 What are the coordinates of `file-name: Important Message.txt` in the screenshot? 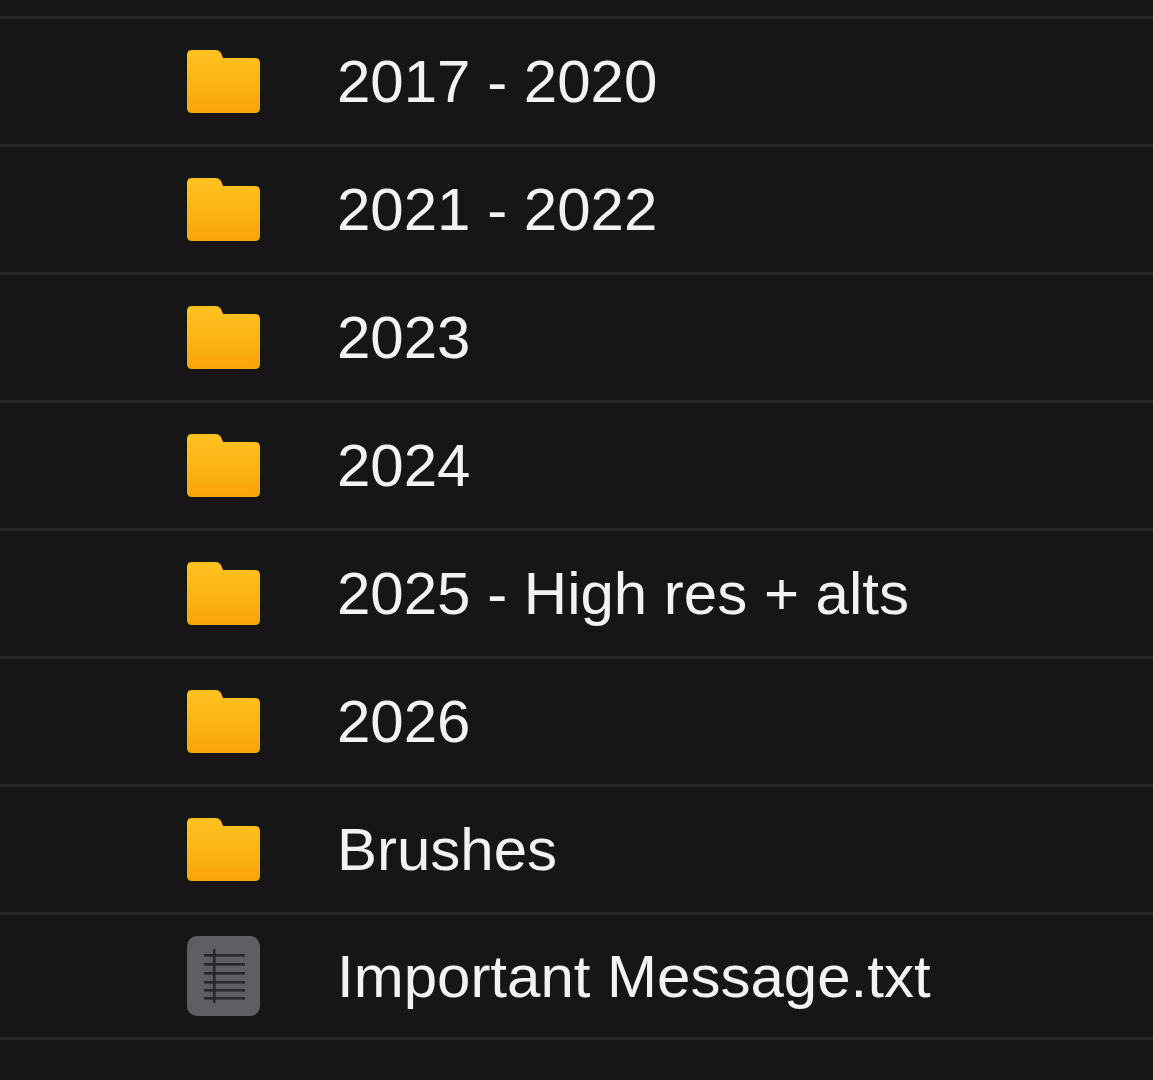 It's located at (634, 976).